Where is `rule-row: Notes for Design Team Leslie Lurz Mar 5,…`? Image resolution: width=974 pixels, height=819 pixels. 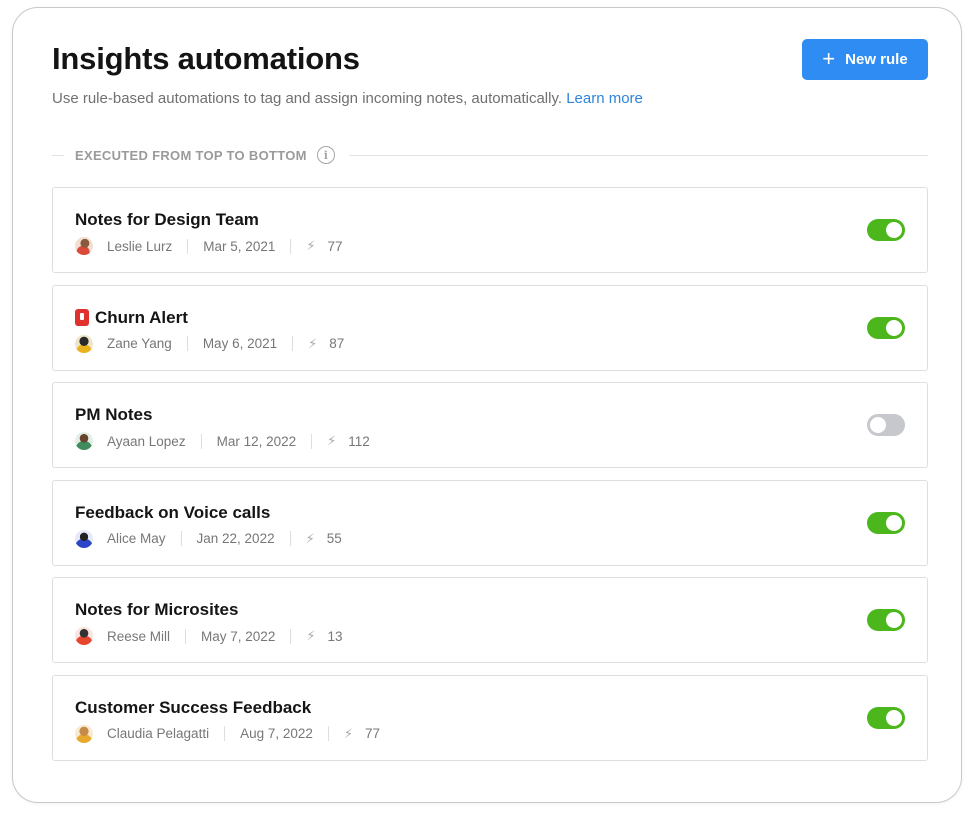
rule-row: Notes for Design Team Leslie Lurz Mar 5,… is located at coordinates (490, 230).